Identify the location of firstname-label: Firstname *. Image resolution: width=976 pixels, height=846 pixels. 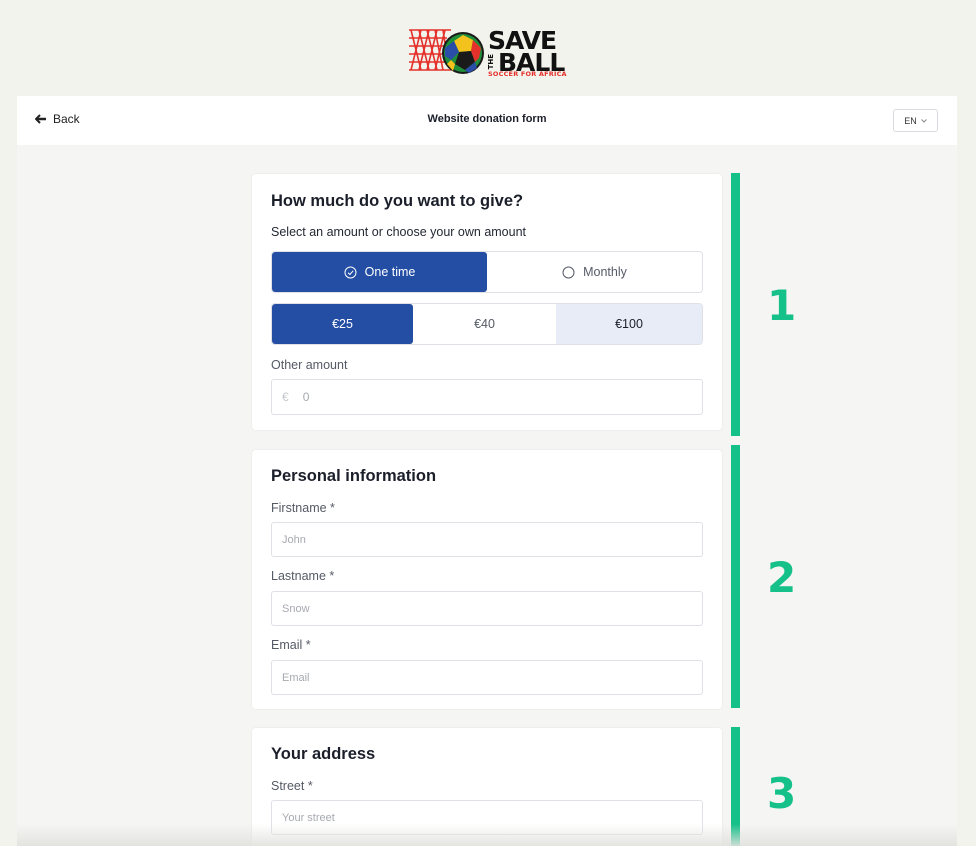
(303, 508).